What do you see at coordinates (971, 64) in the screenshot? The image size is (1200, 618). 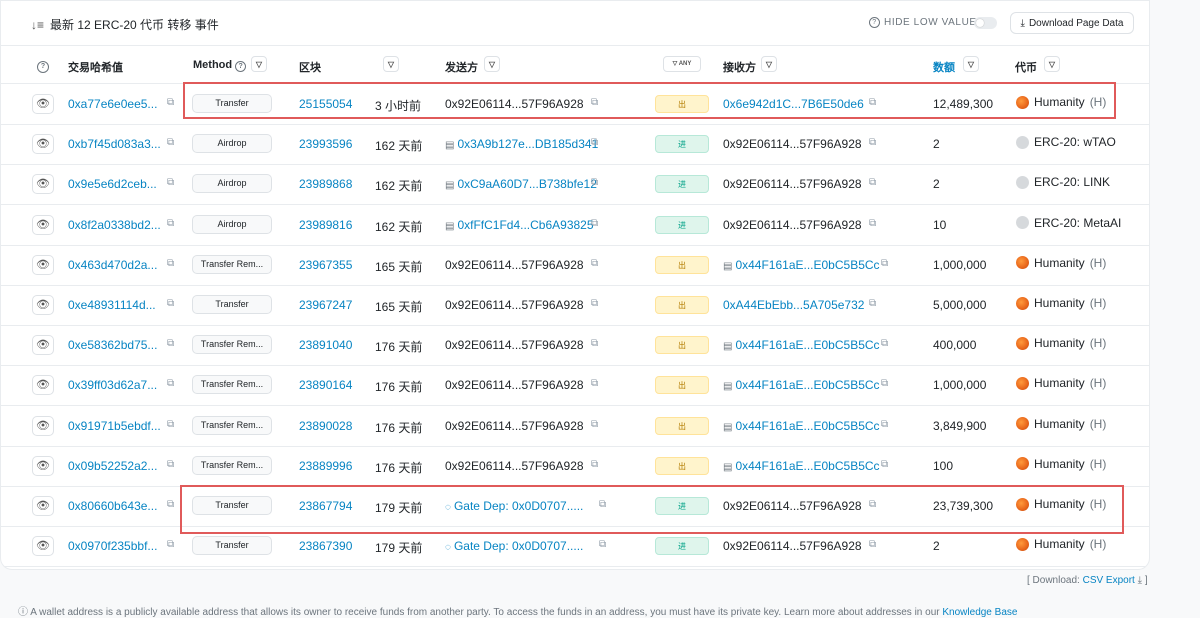 I see `amount-filter-icon: ▽` at bounding box center [971, 64].